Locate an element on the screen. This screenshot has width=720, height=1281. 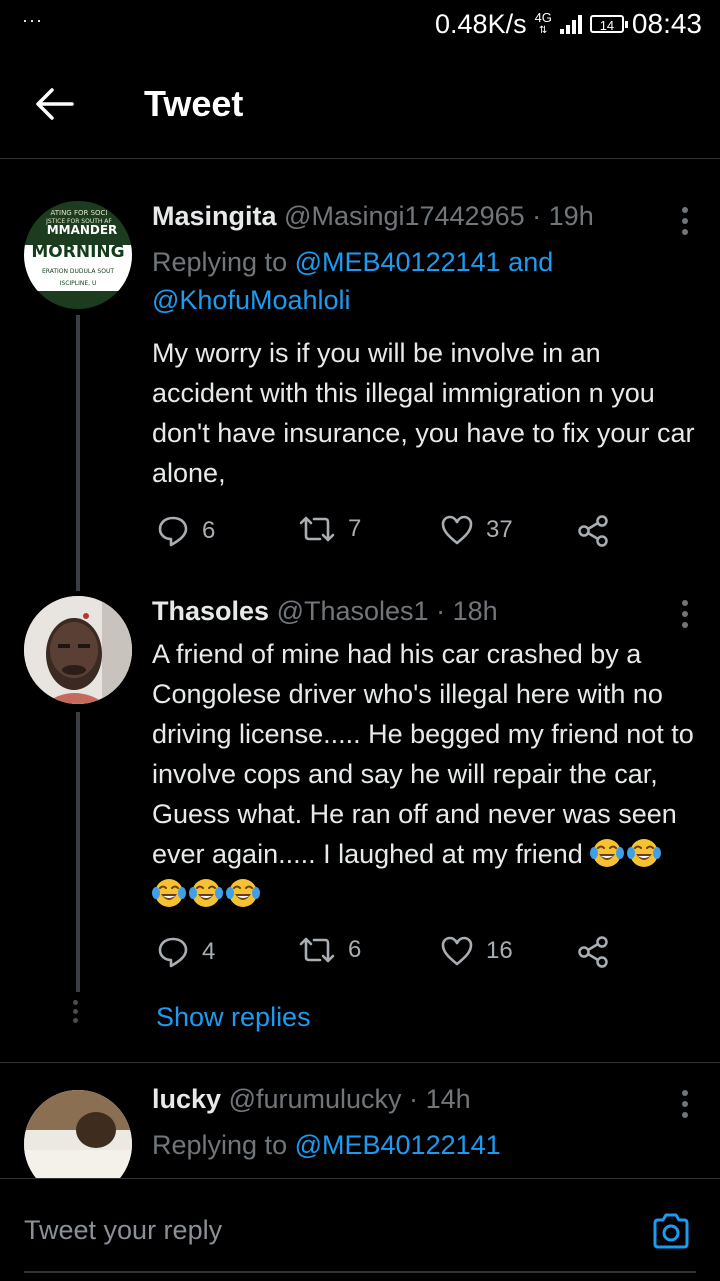
retweet-button: 6 is located at coordinates (329, 950).